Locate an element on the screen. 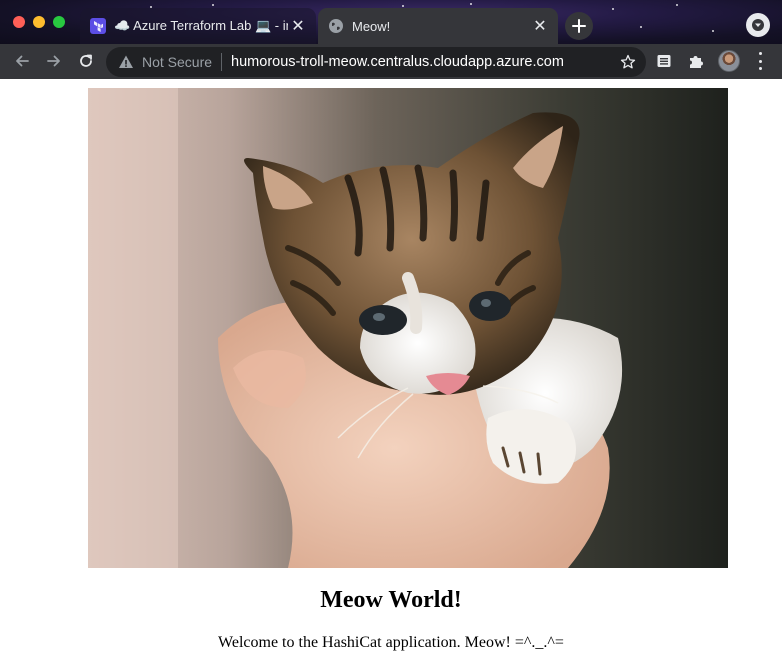 The height and width of the screenshot is (654, 782). window-minimize-button is located at coordinates (39, 22).